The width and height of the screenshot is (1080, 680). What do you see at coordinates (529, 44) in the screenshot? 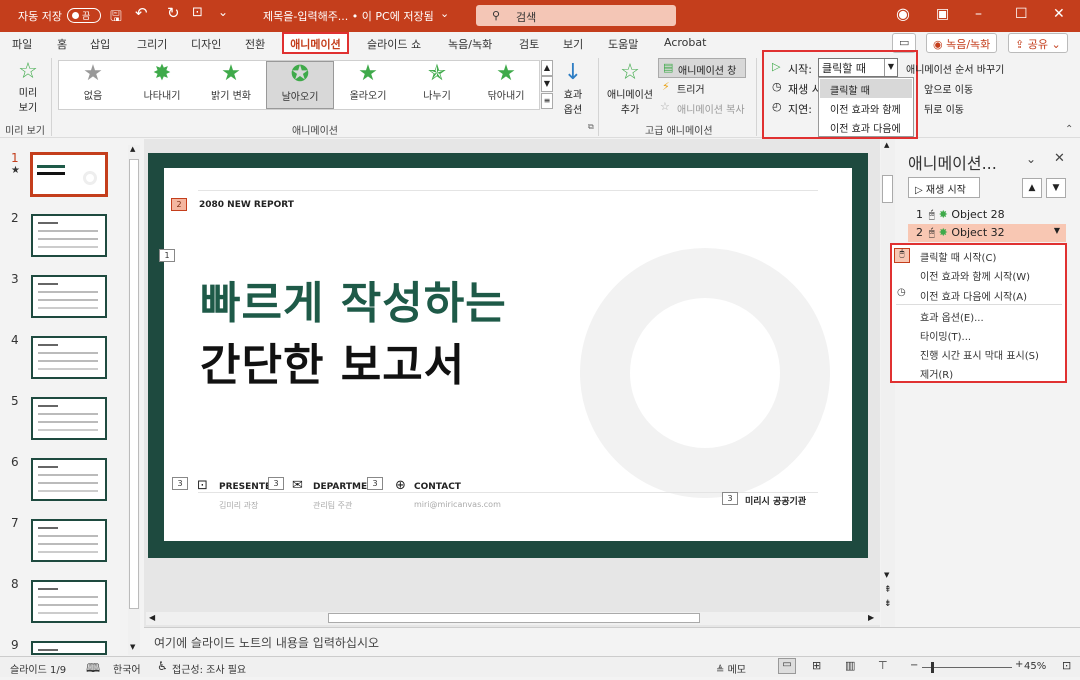
I see `tab-review: 검토` at bounding box center [529, 44].